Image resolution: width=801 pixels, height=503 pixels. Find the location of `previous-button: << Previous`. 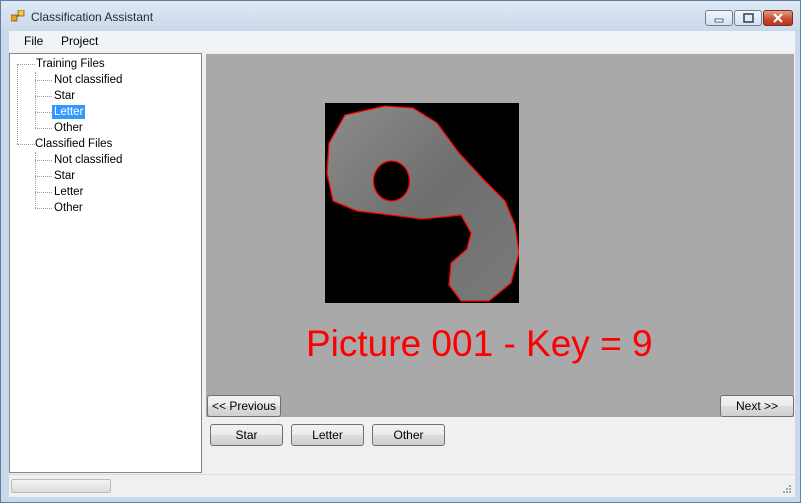

previous-button: << Previous is located at coordinates (244, 406).